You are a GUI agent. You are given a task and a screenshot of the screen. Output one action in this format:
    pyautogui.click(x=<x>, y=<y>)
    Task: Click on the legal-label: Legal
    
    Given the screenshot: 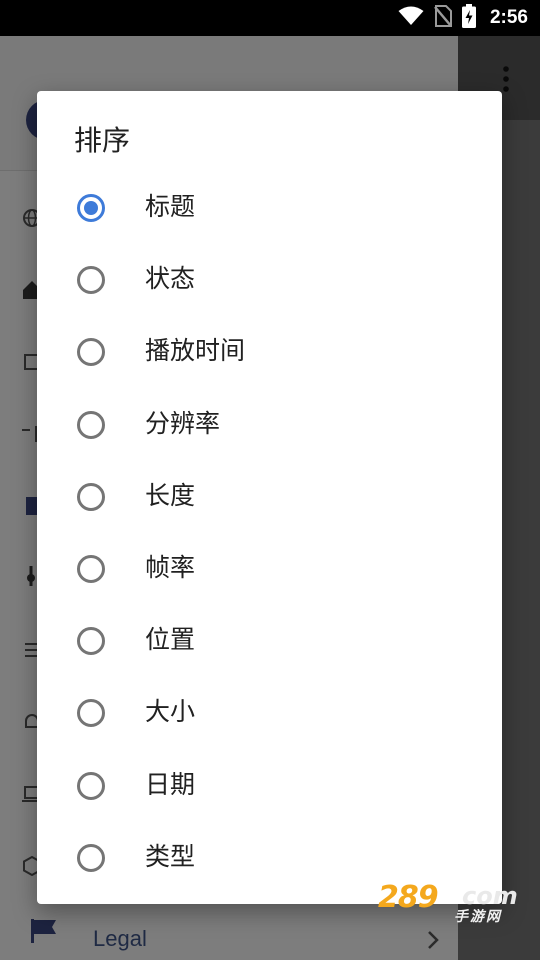 What is the action you would take?
    pyautogui.click(x=120, y=938)
    